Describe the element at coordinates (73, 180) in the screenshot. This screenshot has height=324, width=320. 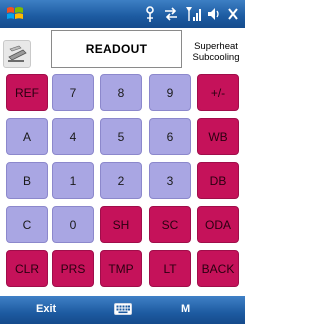
I see `key-1: 1` at that location.